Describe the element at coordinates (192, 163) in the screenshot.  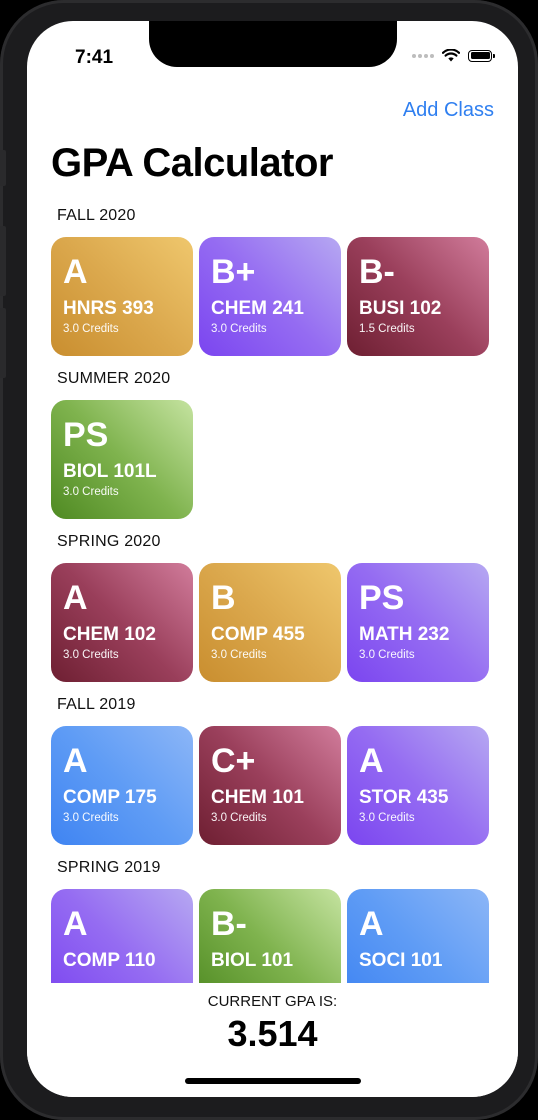
I see `page-title: GPA Calculator` at that location.